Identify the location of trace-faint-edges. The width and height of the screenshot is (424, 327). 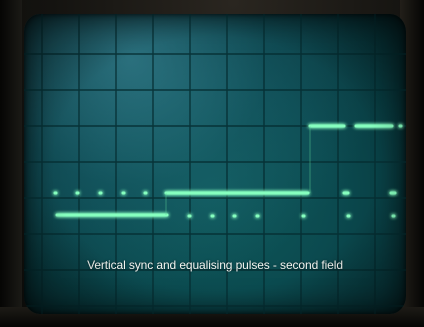
(238, 170).